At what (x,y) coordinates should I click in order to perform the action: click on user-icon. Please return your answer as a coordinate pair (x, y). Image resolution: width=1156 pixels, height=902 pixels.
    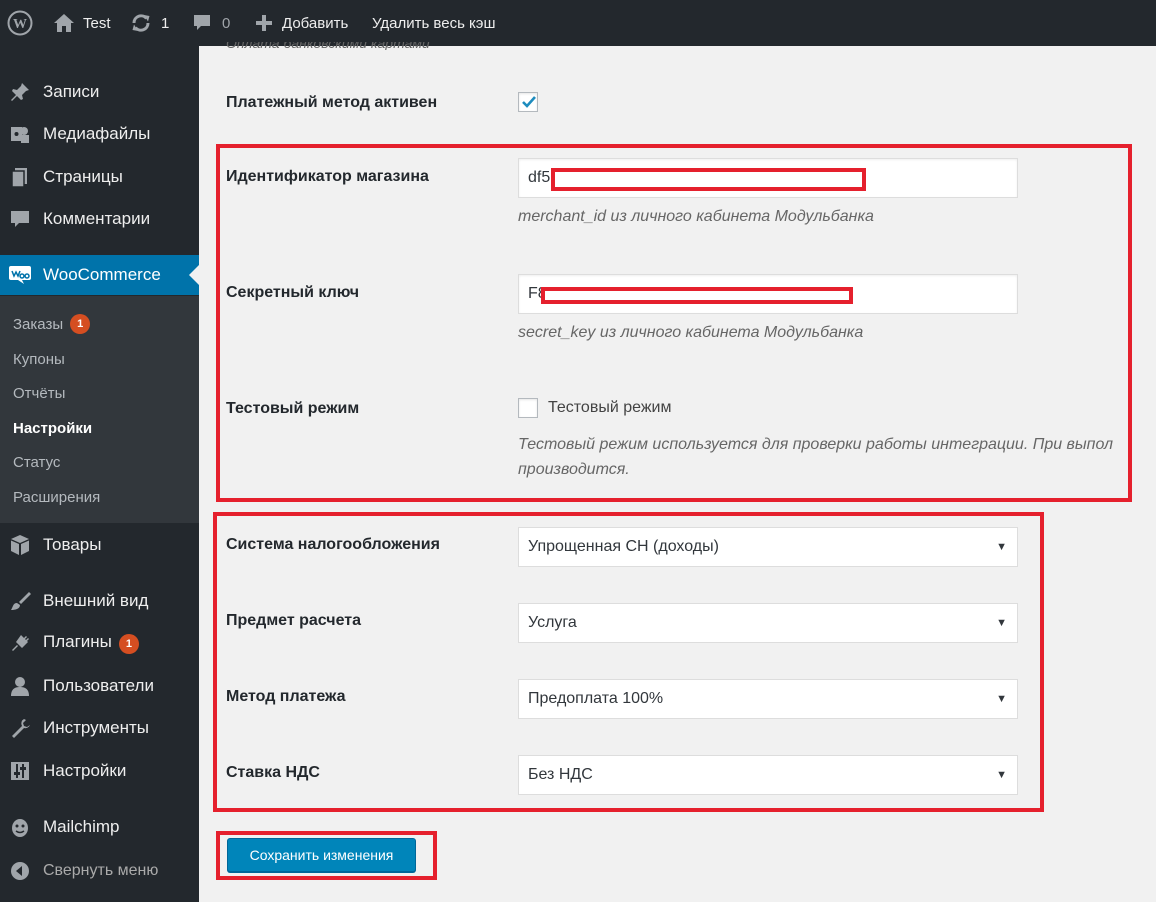
    Looking at the image, I should click on (20, 686).